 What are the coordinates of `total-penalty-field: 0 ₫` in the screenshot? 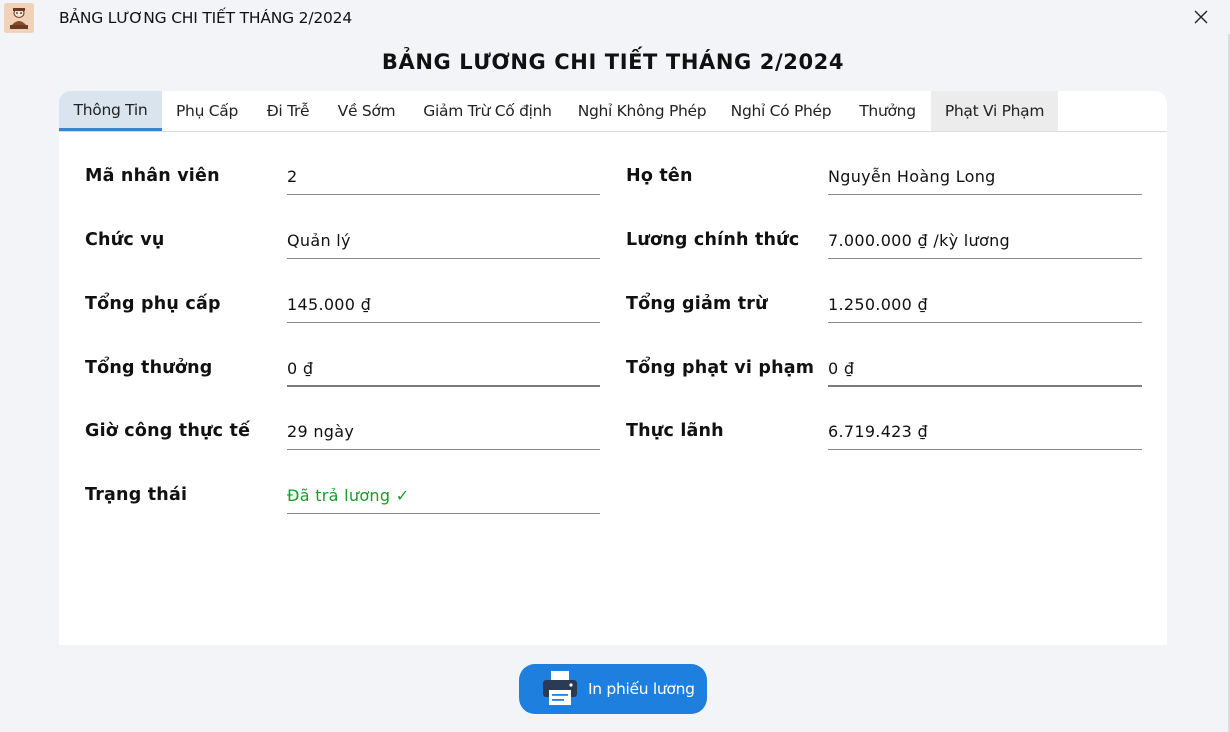 It's located at (985, 367).